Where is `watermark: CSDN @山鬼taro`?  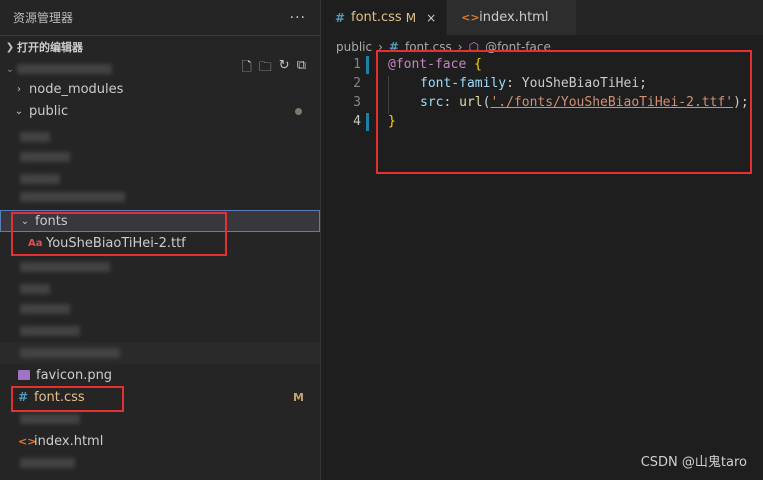
watermark: CSDN @山鬼taro is located at coordinates (693, 462).